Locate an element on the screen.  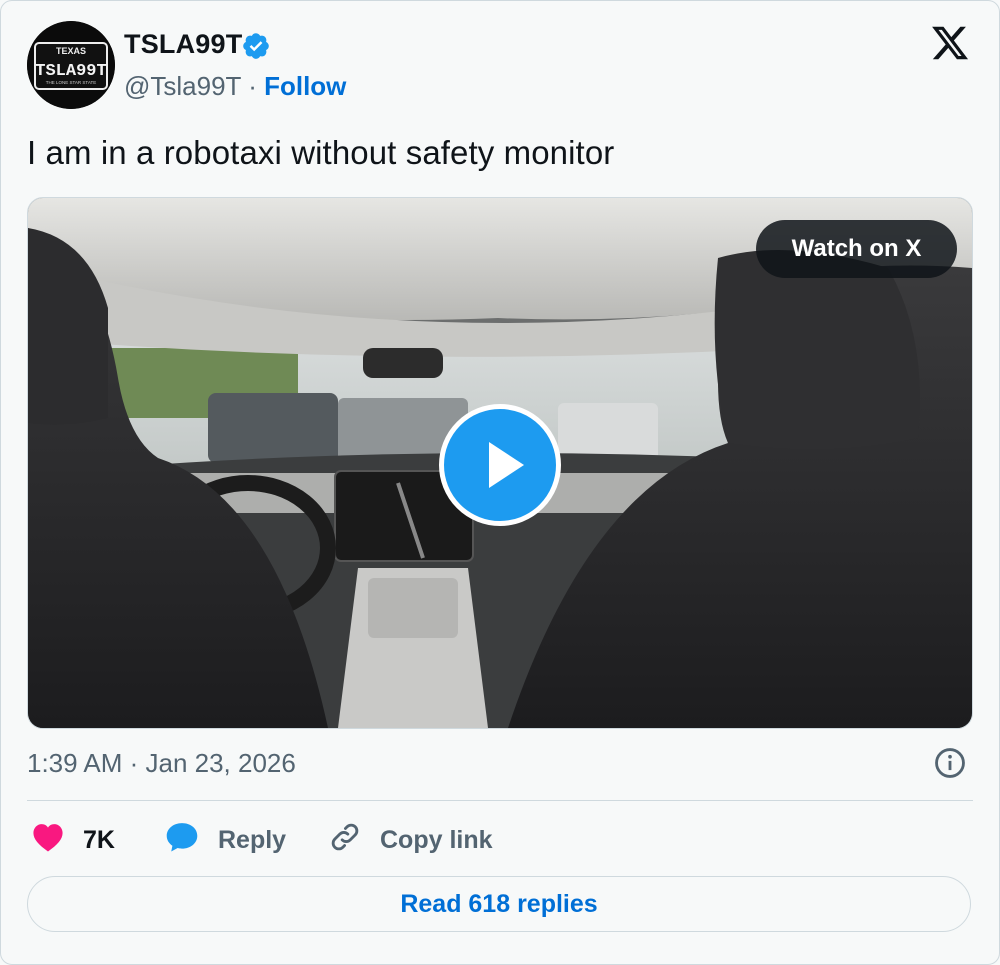
avatar-plate-main: TSLA99T is located at coordinates (70, 71).